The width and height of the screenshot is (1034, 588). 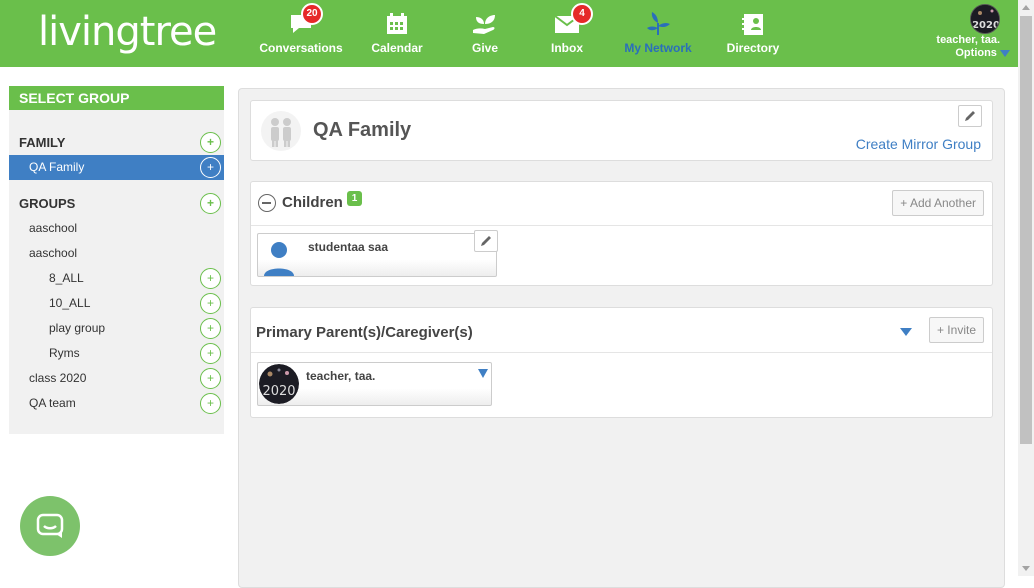 What do you see at coordinates (57, 167) in the screenshot?
I see `sidebar-item-label: QA Family` at bounding box center [57, 167].